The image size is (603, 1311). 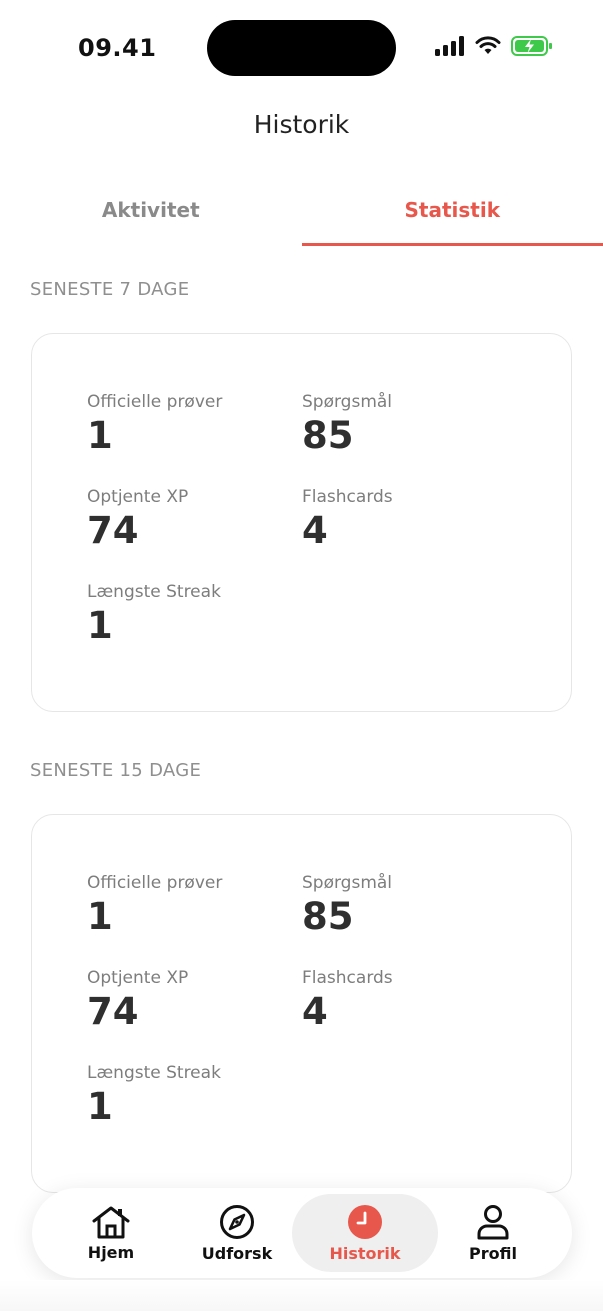 I want to click on status-time: 09.41, so click(x=117, y=48).